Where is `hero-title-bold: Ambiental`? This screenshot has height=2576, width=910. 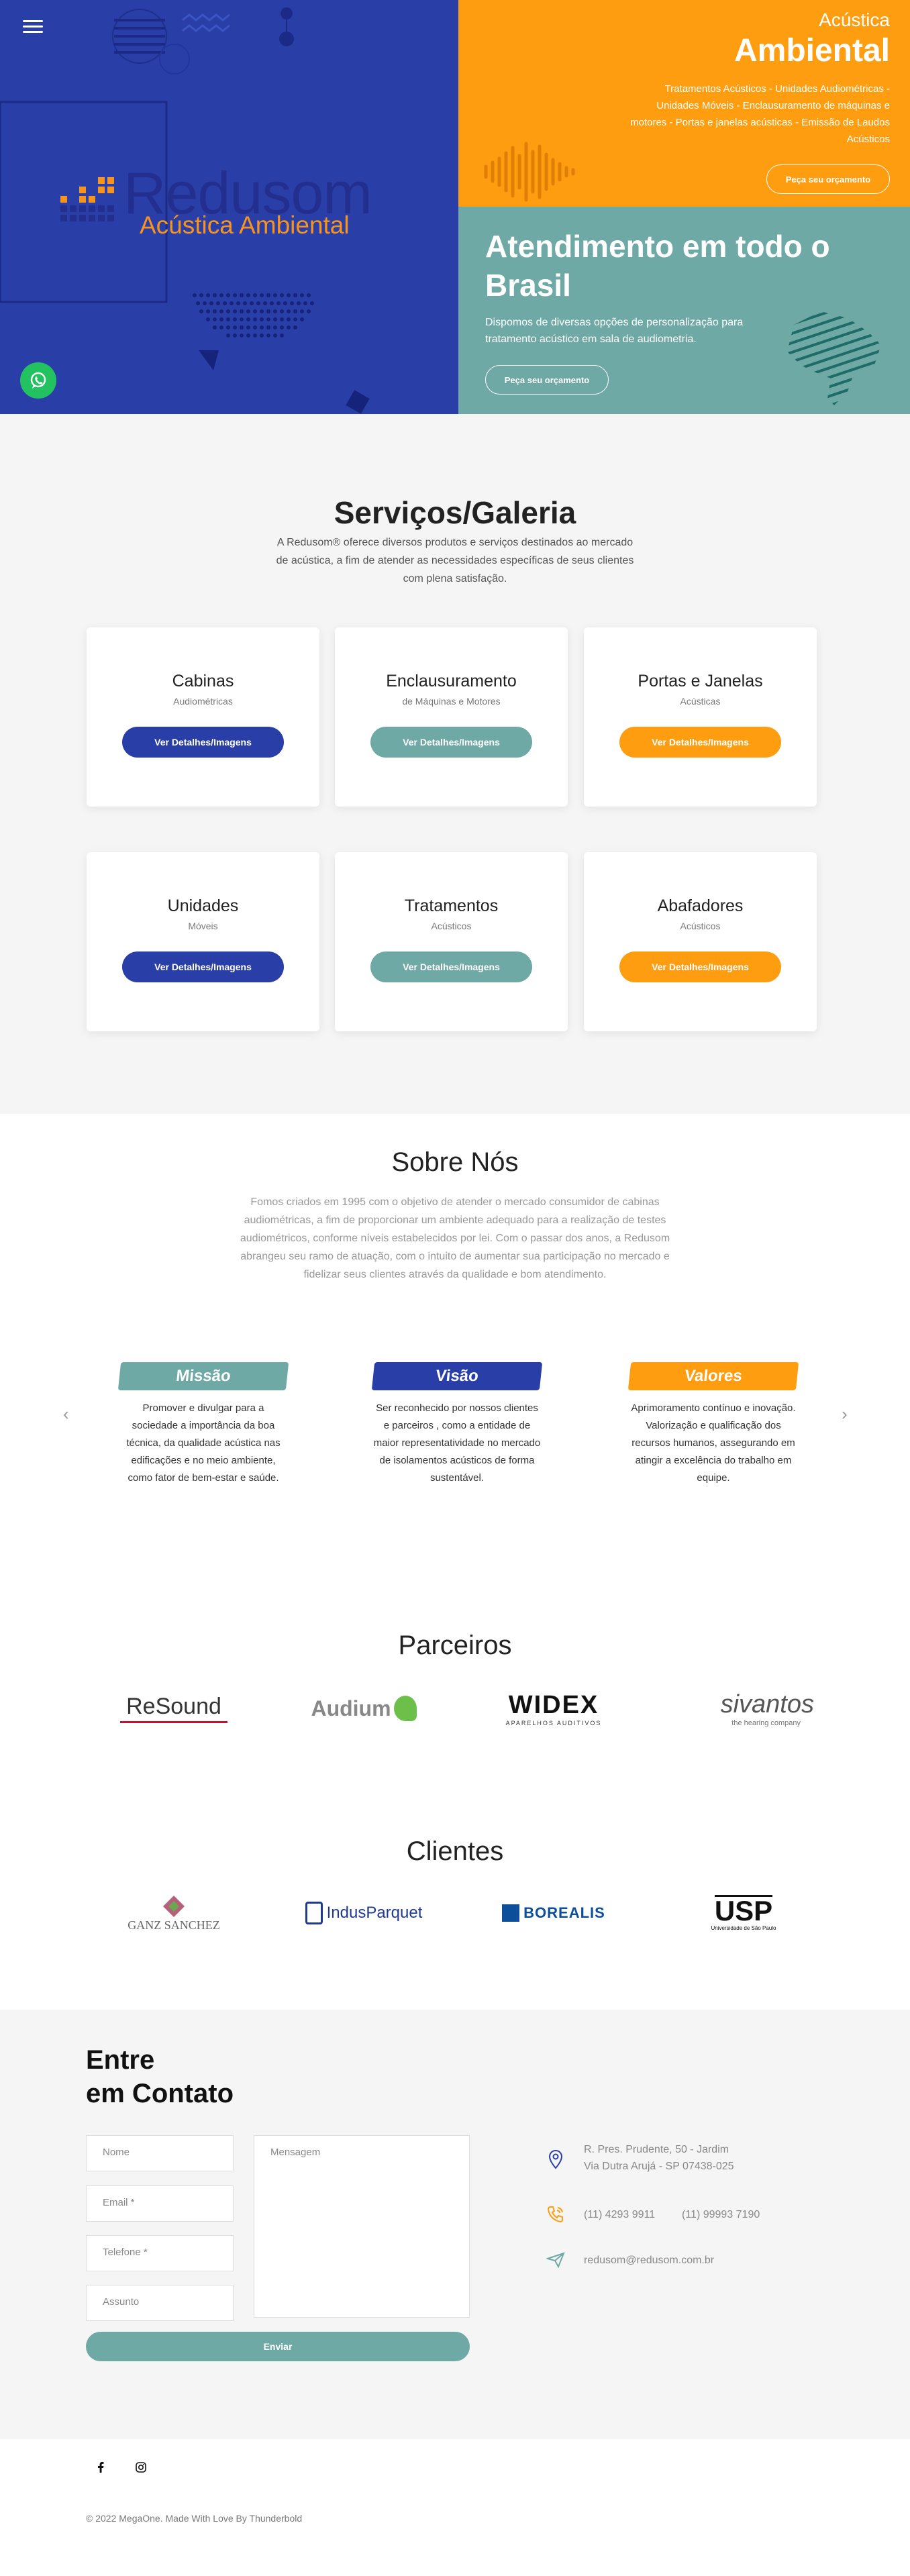
hero-title-bold: Ambiental is located at coordinates (812, 50).